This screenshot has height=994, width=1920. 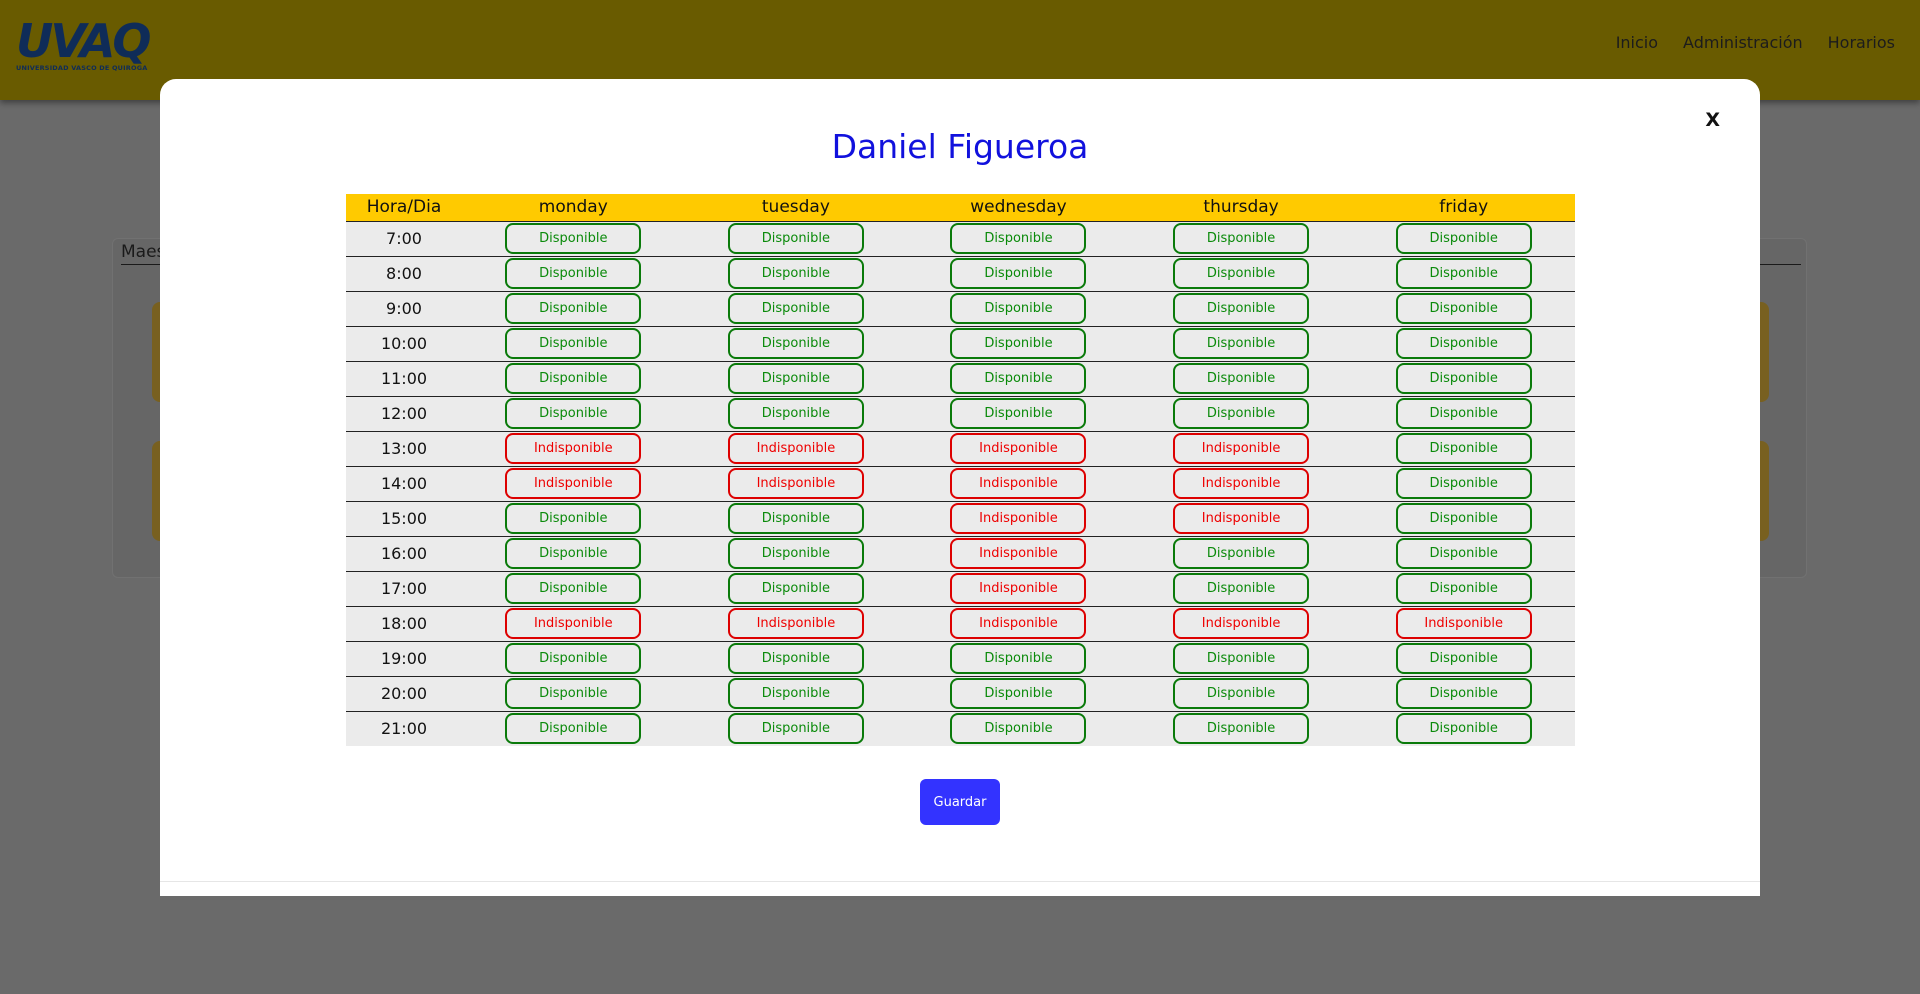 I want to click on main-nav: Inicio Administración Horarios, so click(x=1768, y=43).